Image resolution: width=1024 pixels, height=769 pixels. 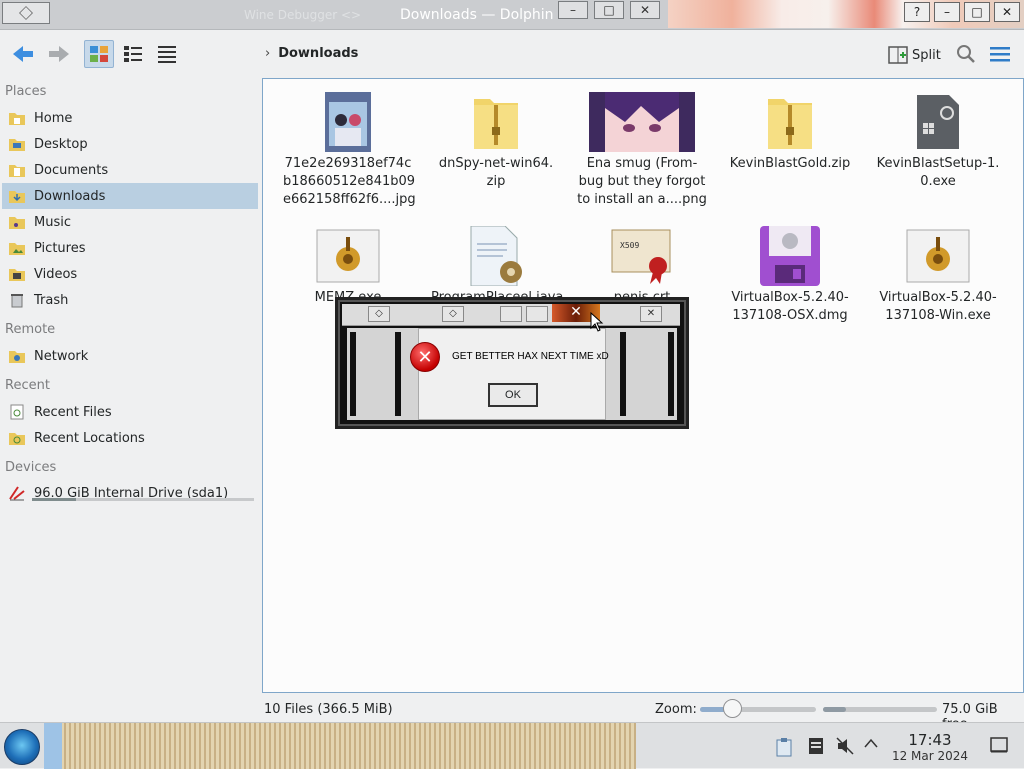 I want to click on drive-usage-fill, so click(x=54, y=499).